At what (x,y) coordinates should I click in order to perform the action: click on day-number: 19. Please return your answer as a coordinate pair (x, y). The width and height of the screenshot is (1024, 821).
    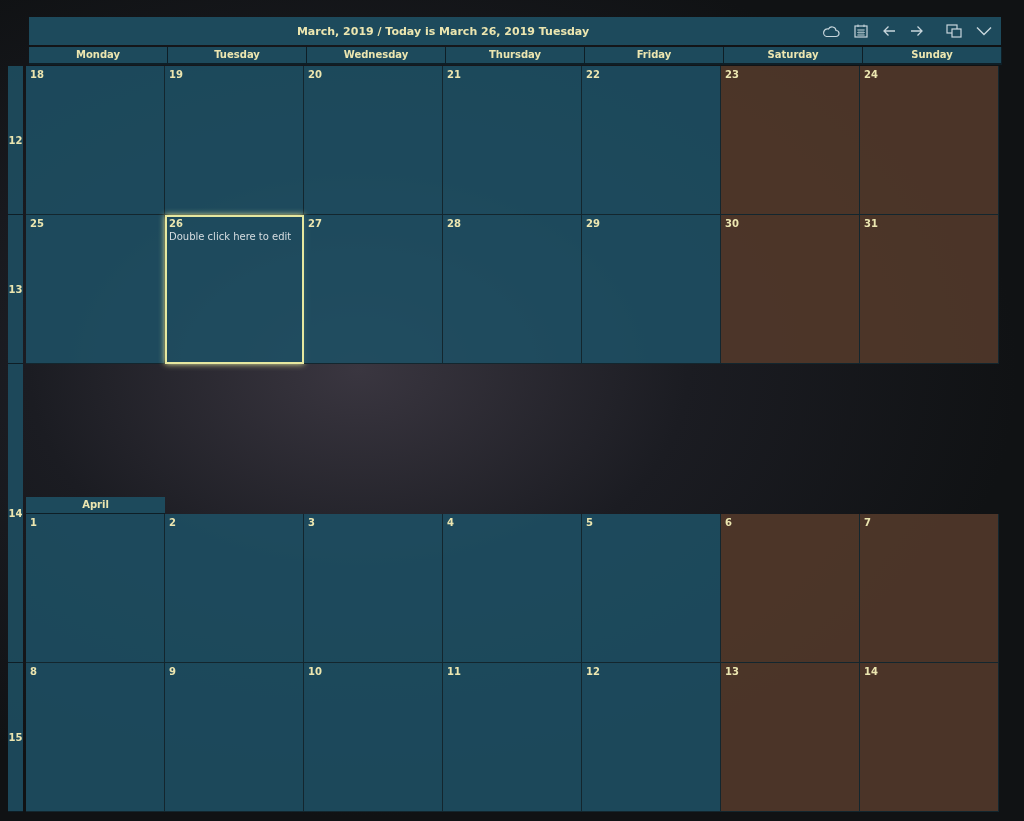
    Looking at the image, I should click on (176, 74).